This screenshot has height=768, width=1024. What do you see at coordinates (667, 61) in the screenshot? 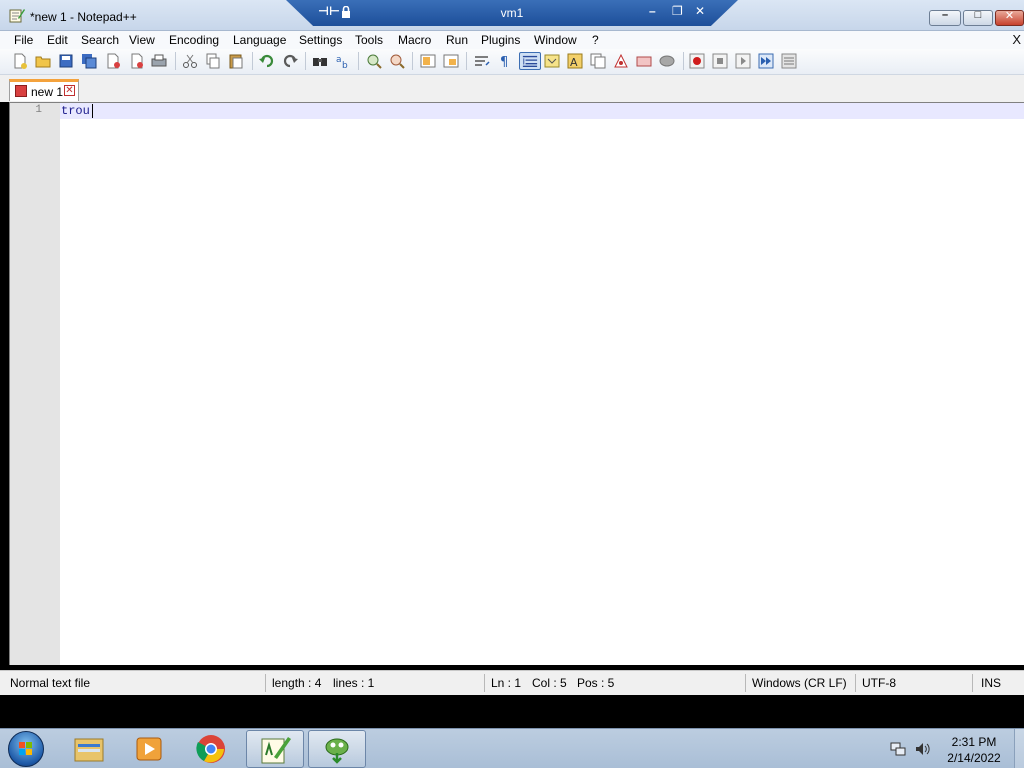
I see `bubble-icon` at bounding box center [667, 61].